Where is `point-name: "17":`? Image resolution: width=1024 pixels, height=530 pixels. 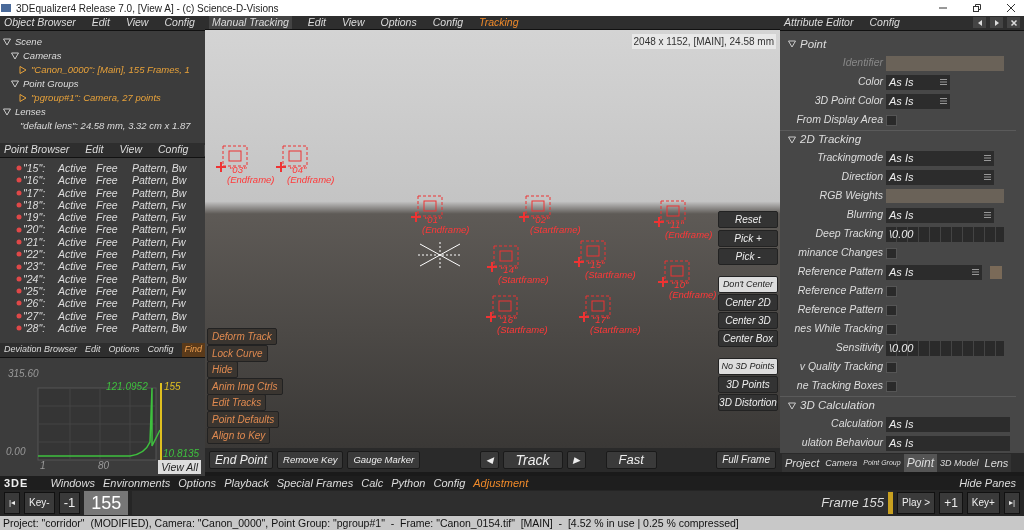 point-name: "17": is located at coordinates (40, 192).